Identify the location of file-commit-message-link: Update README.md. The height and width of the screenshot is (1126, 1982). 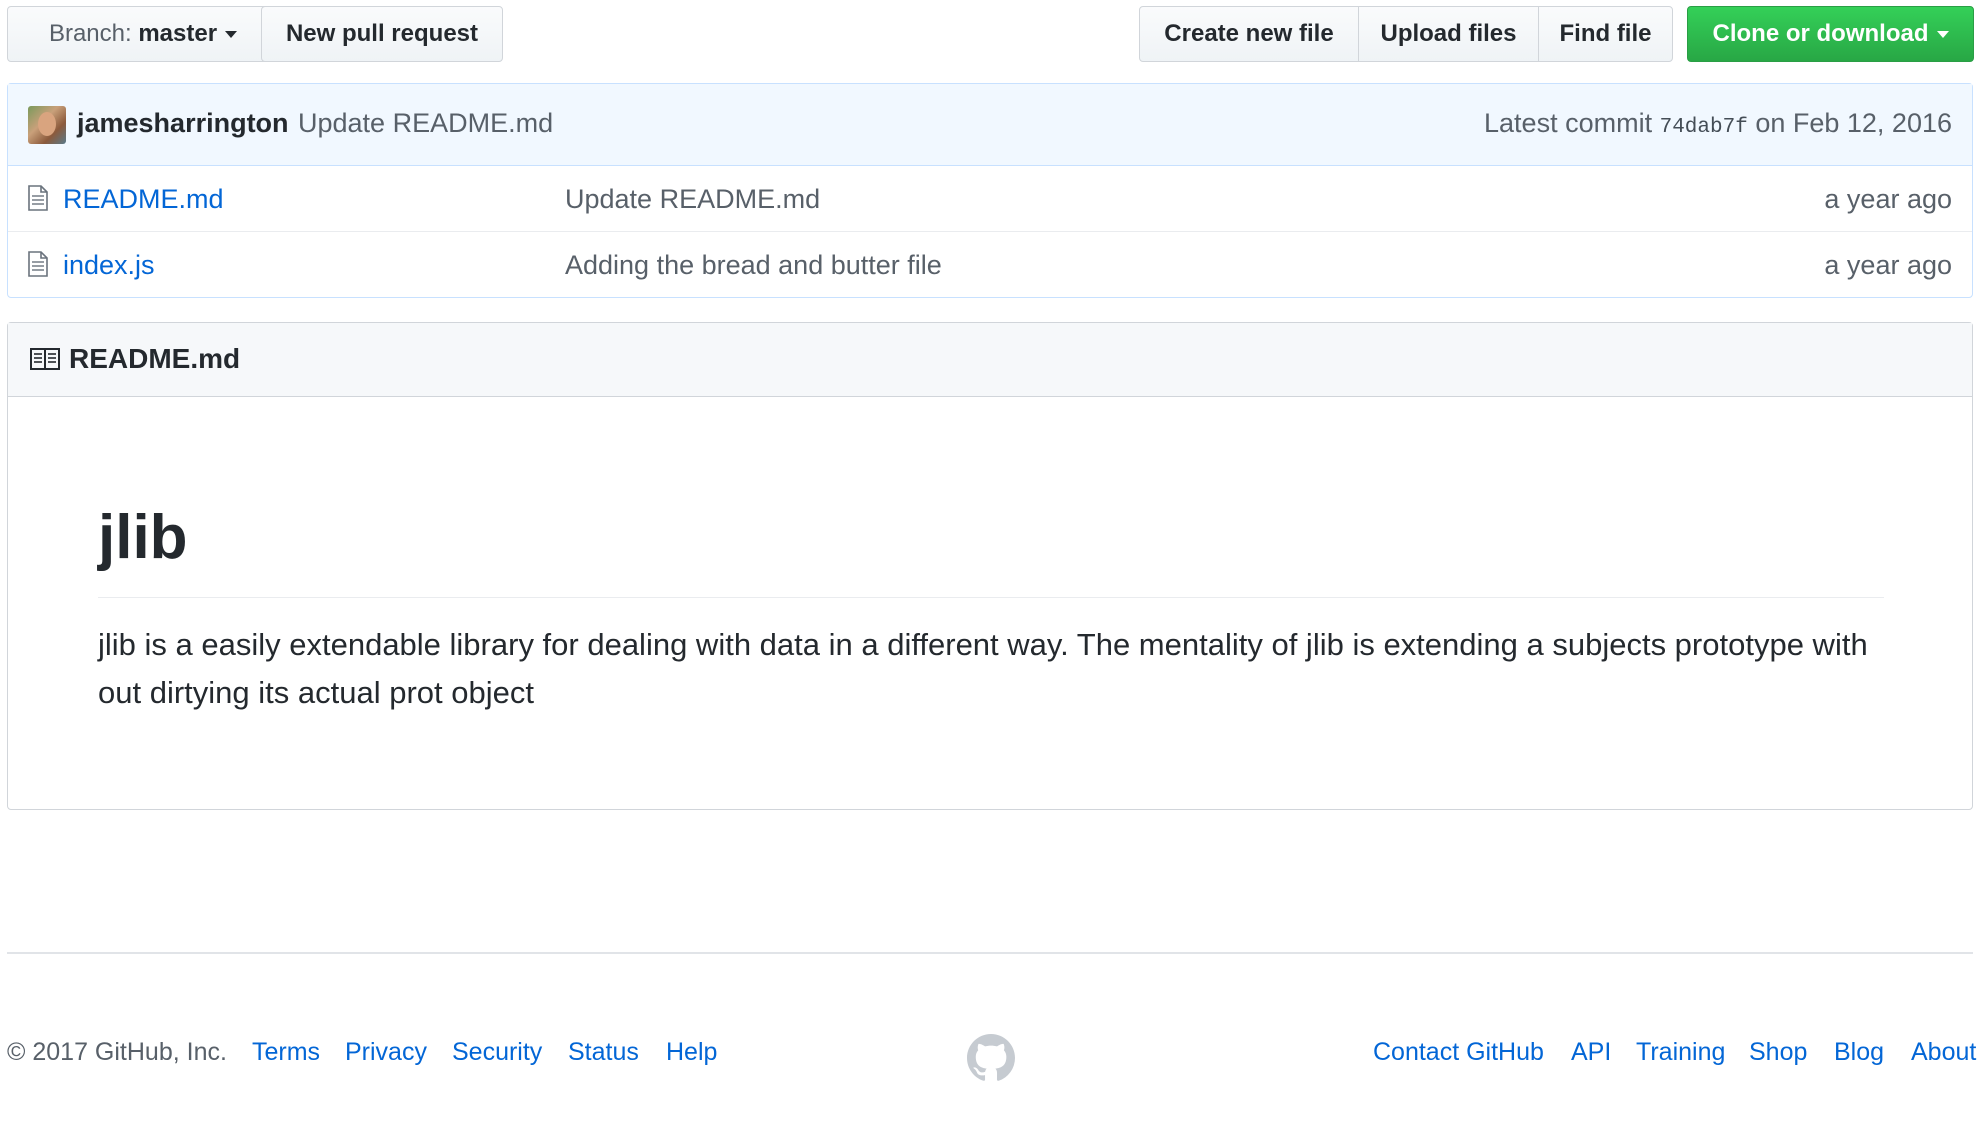
(692, 199).